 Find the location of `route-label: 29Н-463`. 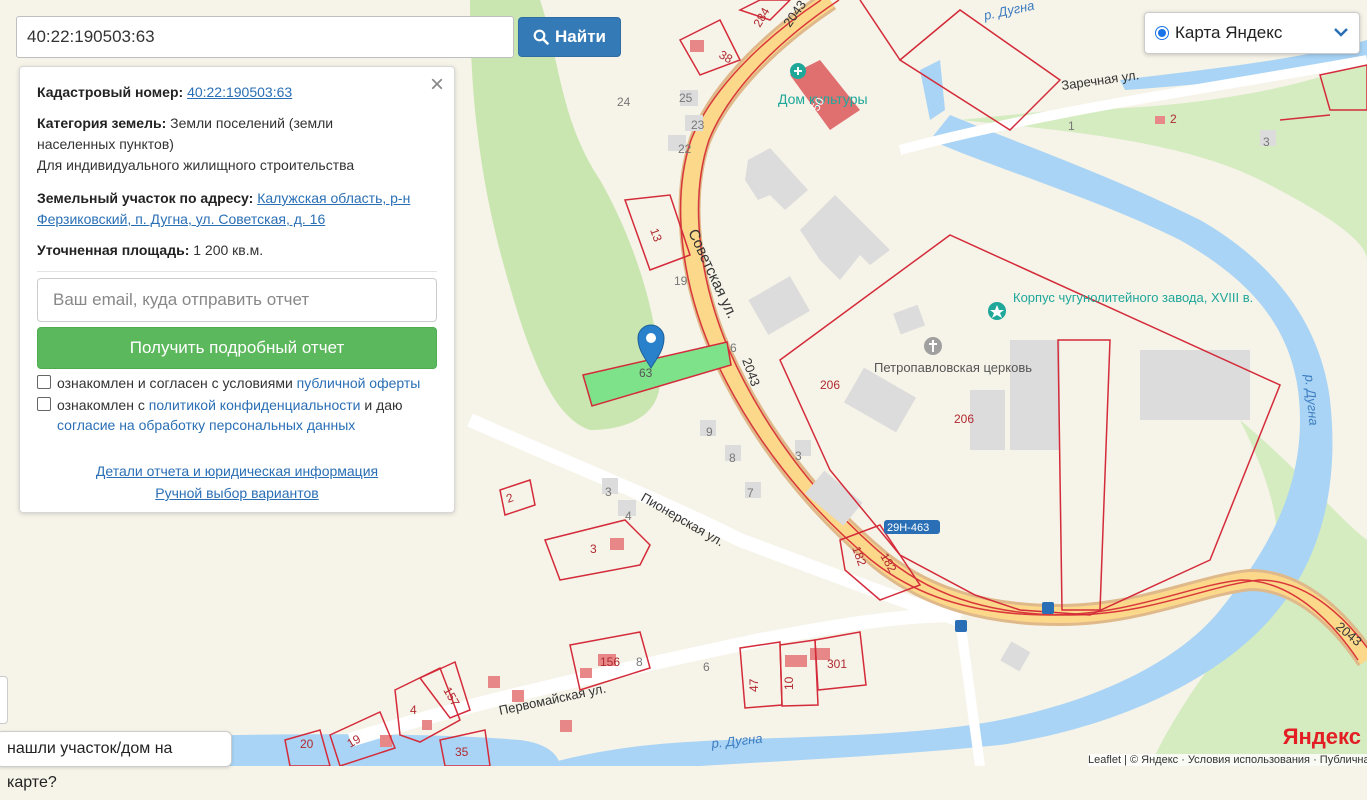

route-label: 29Н-463 is located at coordinates (908, 528).